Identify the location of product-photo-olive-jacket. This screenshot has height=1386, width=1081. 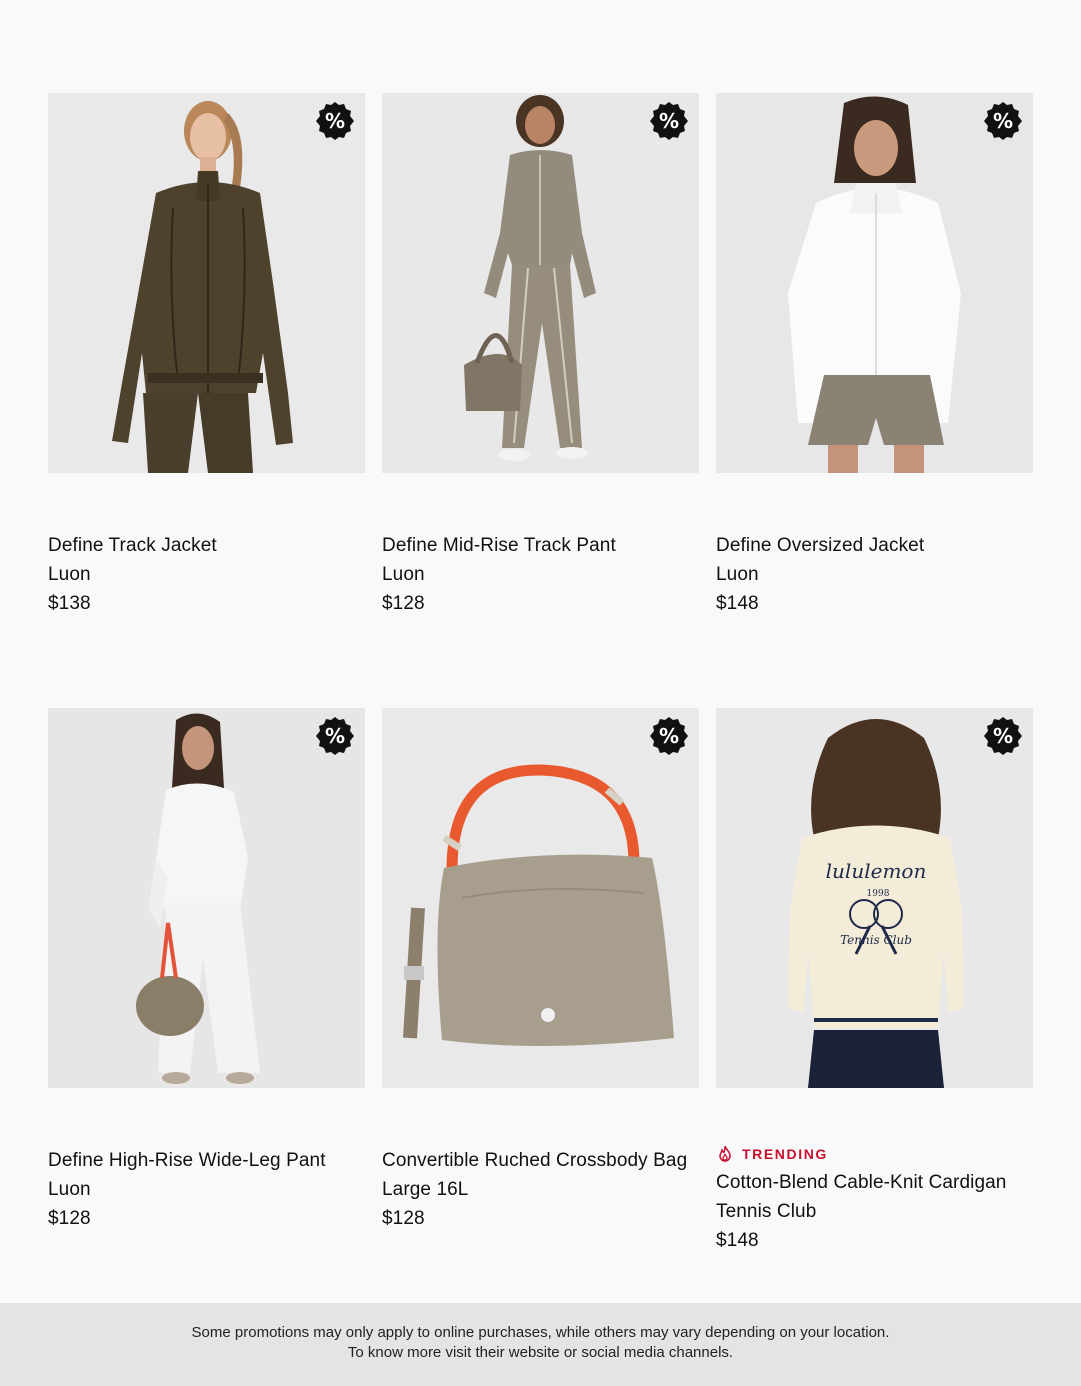
(206, 283).